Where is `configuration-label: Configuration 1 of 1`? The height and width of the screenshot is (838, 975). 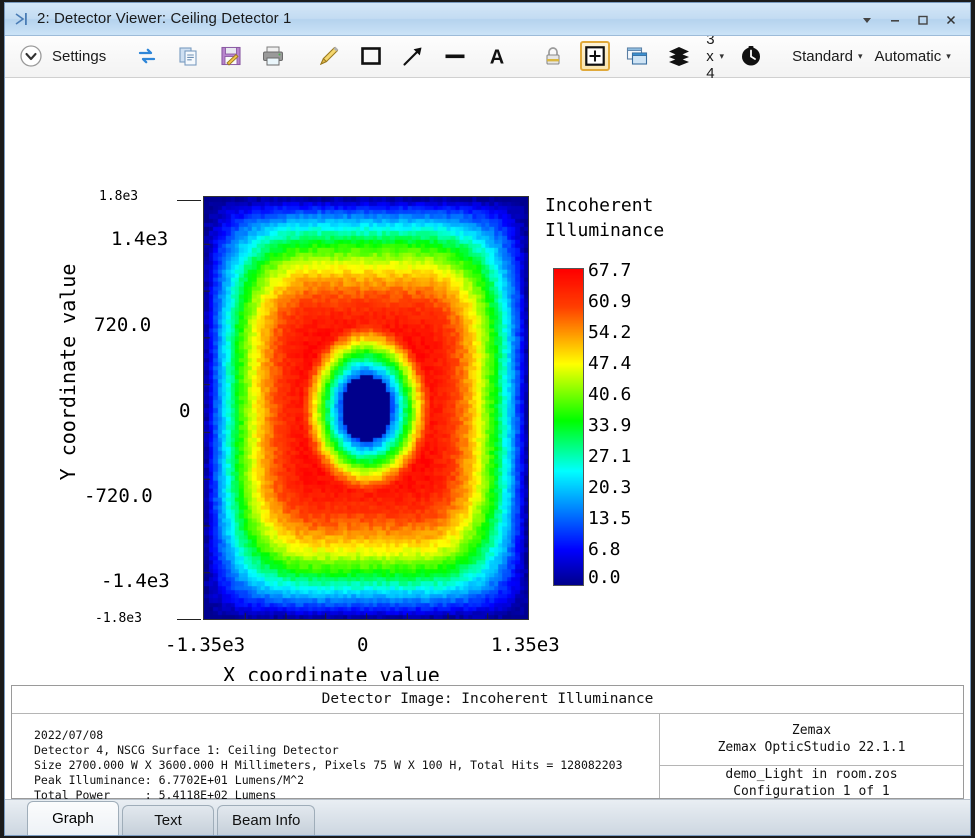
configuration-label: Configuration 1 of 1 is located at coordinates (811, 791).